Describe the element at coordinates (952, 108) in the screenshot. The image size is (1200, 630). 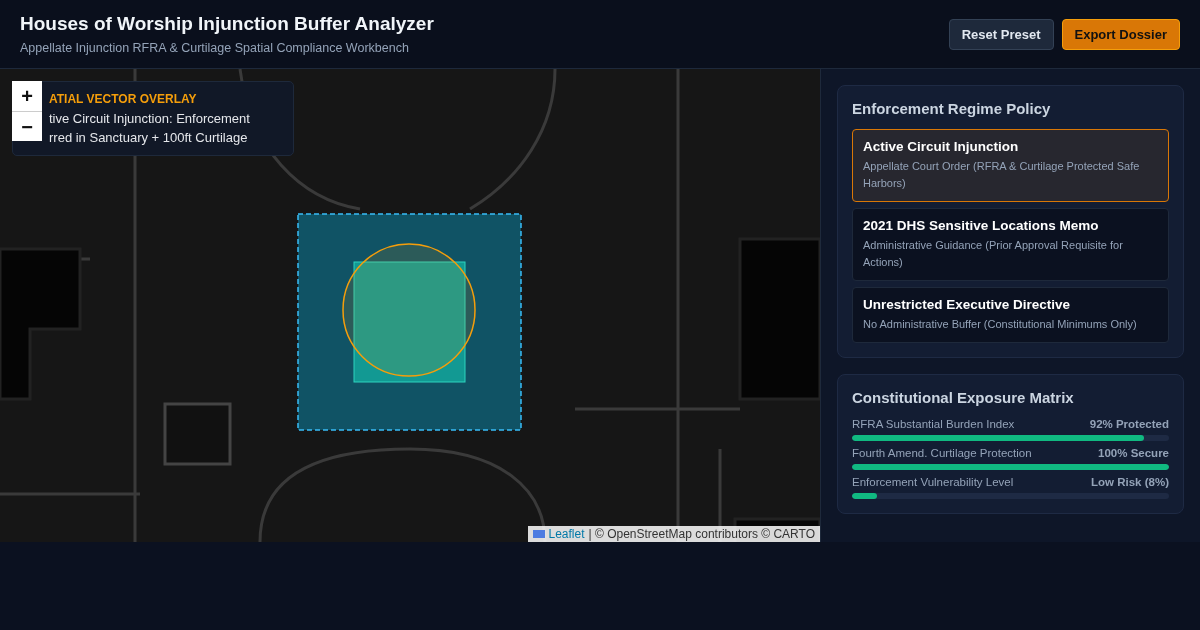
I see `card-title: Enforcement Regime Policy` at that location.